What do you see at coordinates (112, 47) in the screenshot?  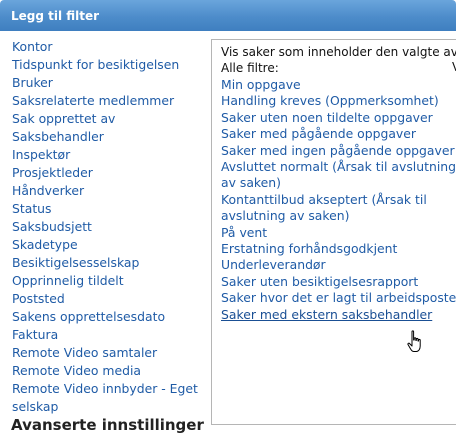 I see `filter-item: Kontor` at bounding box center [112, 47].